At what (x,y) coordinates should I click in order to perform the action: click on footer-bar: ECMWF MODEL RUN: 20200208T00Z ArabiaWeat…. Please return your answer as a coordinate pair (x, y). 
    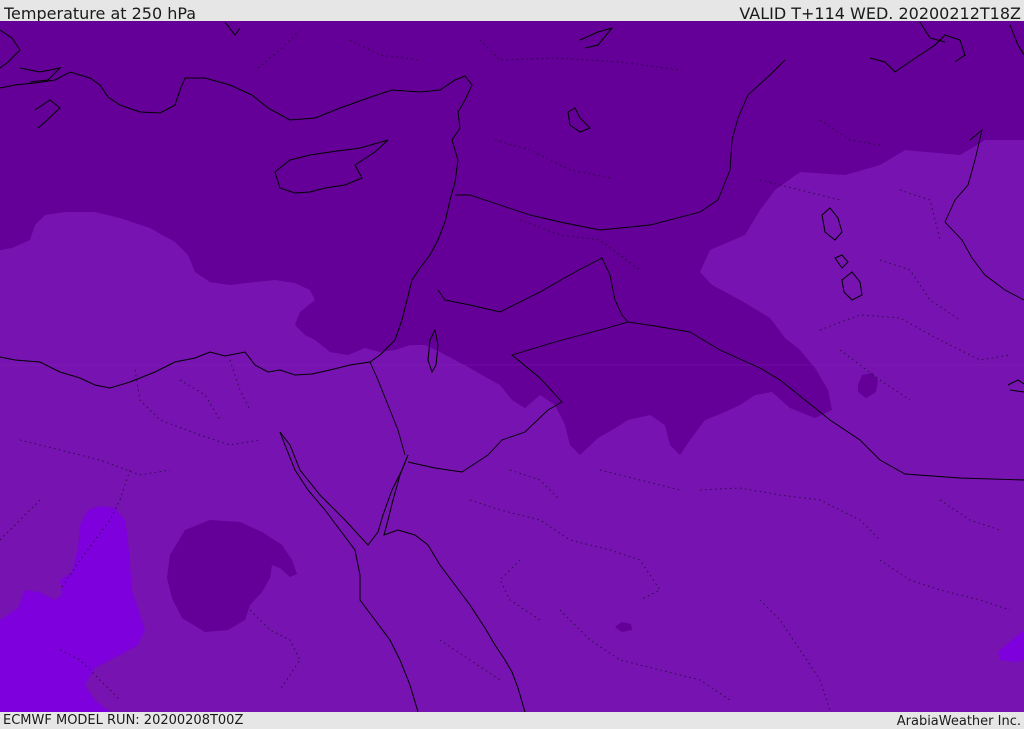
    Looking at the image, I should click on (512, 720).